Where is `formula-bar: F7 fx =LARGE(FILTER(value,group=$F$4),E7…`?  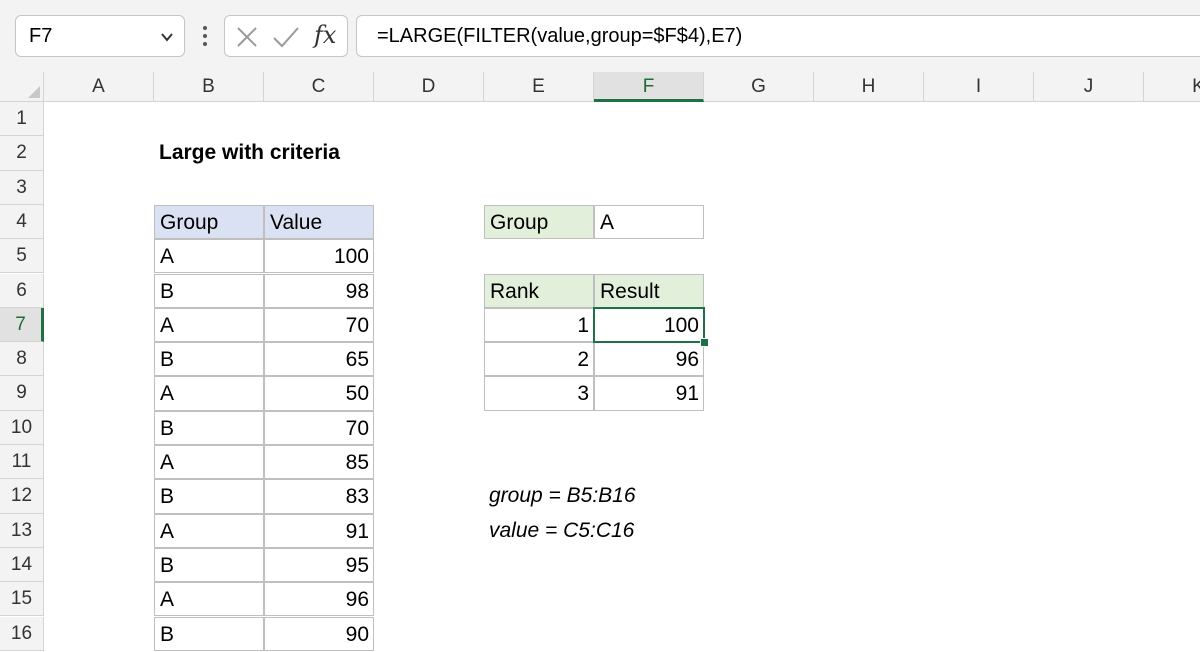 formula-bar: F7 fx =LARGE(FILTER(value,group=$F$4),E7… is located at coordinates (600, 36).